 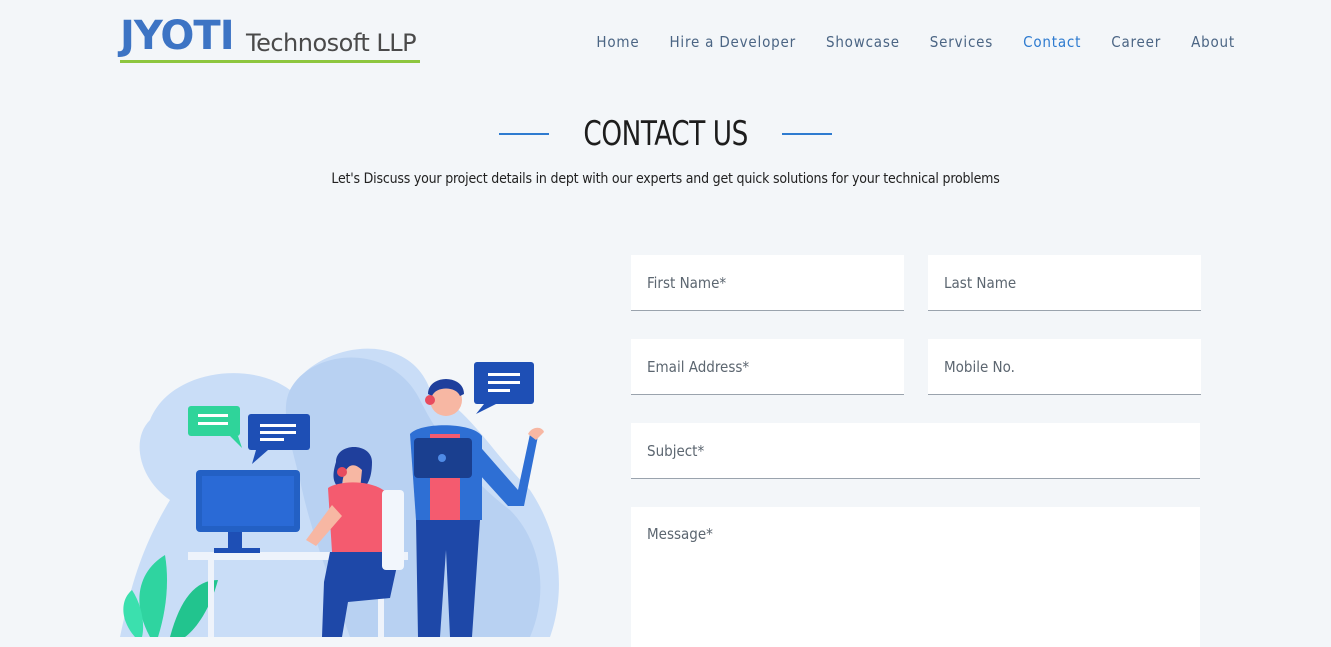 What do you see at coordinates (339, 492) in the screenshot?
I see `contact-illustration` at bounding box center [339, 492].